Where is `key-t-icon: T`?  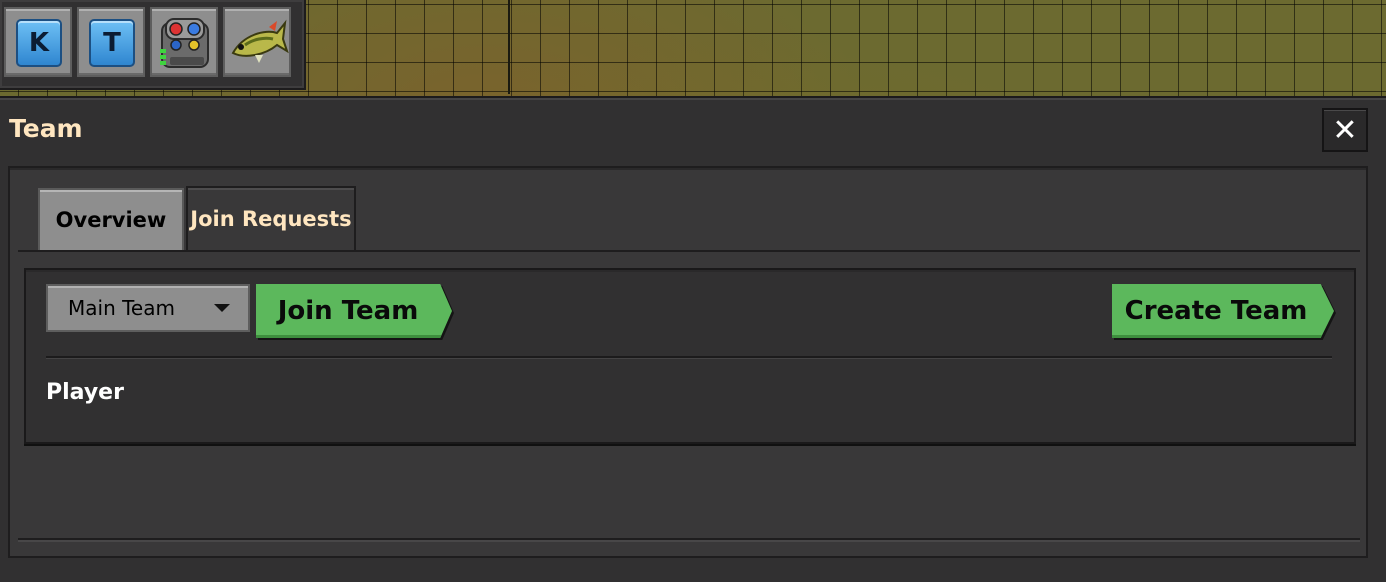 key-t-icon: T is located at coordinates (112, 43).